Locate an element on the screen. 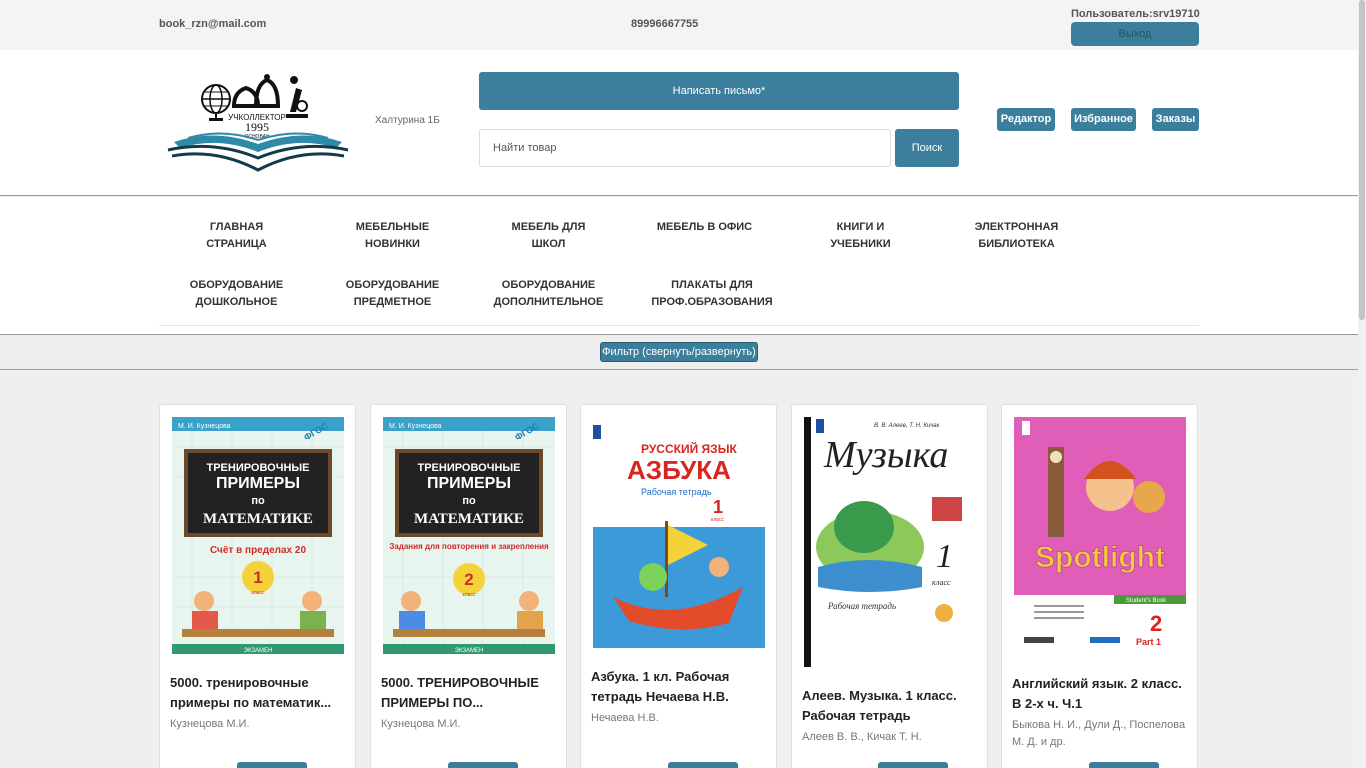 The width and height of the screenshot is (1366, 768). nav-office-furniture: МЕБЕЛЬ В ОФИС is located at coordinates (704, 227).